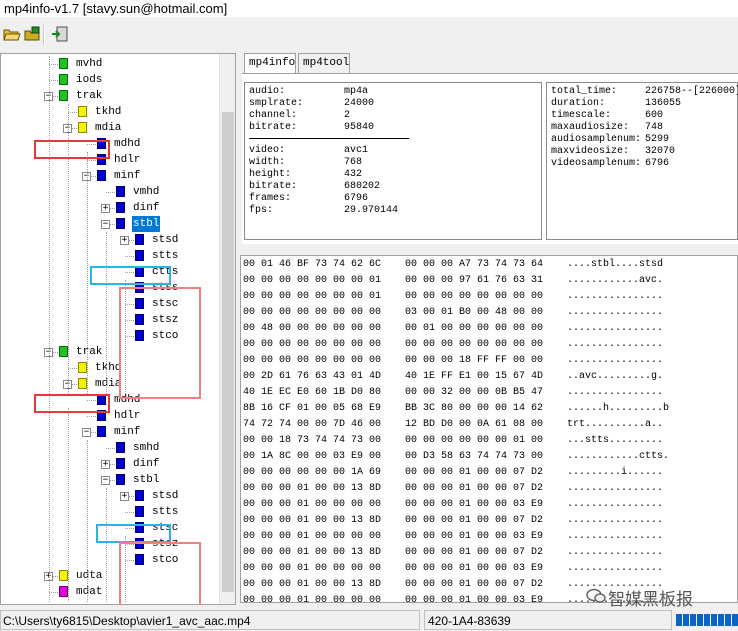  What do you see at coordinates (359, 103) in the screenshot?
I see `info-value: 24000` at bounding box center [359, 103].